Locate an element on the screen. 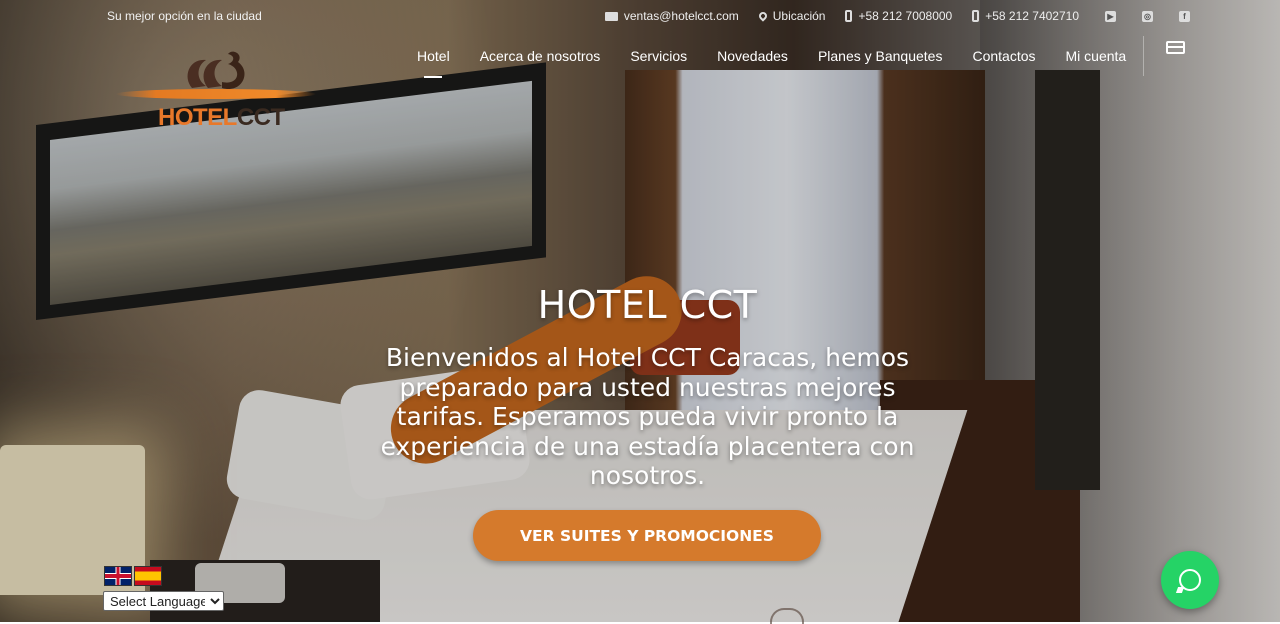 Image resolution: width=1280 pixels, height=624 pixels. hotel-logo: HOTELCCT is located at coordinates (217, 89).